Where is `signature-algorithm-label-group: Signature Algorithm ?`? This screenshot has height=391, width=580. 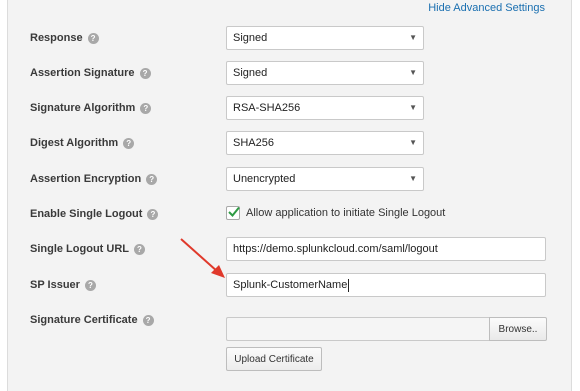
signature-algorithm-label-group: Signature Algorithm ? is located at coordinates (91, 108).